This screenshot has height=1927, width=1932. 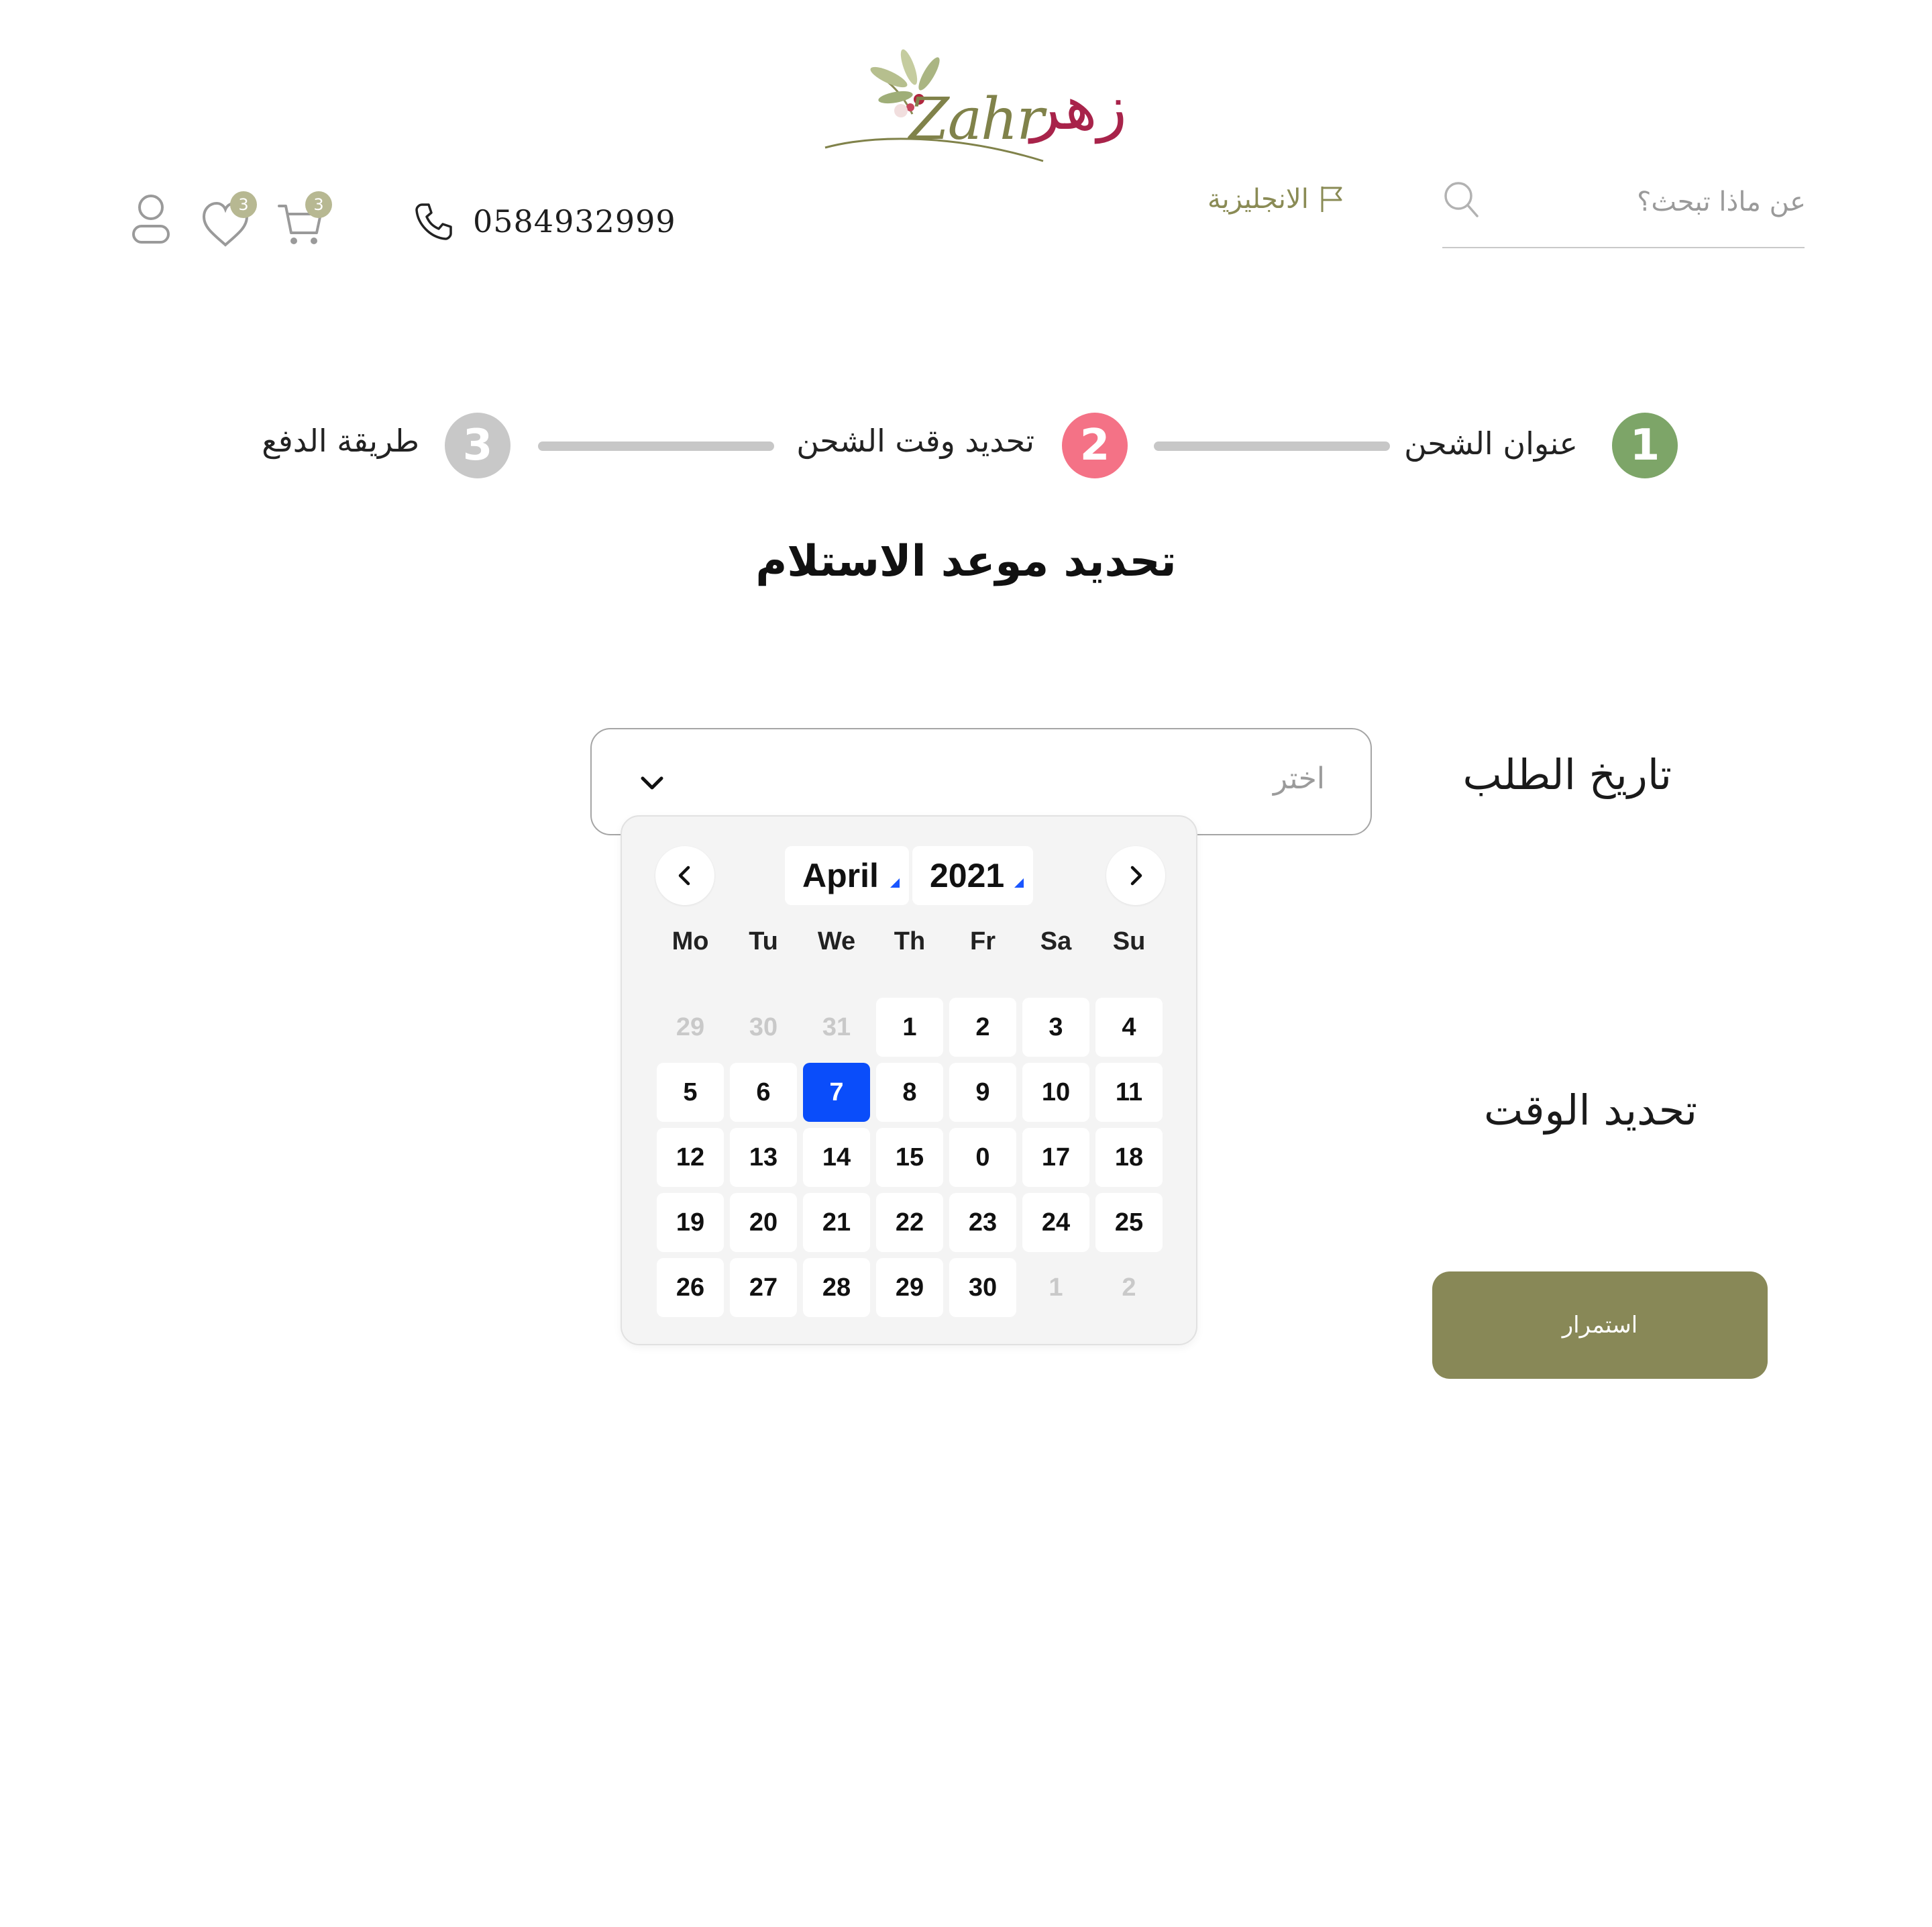 What do you see at coordinates (1055, 1027) in the screenshot?
I see `calendar-day: 3` at bounding box center [1055, 1027].